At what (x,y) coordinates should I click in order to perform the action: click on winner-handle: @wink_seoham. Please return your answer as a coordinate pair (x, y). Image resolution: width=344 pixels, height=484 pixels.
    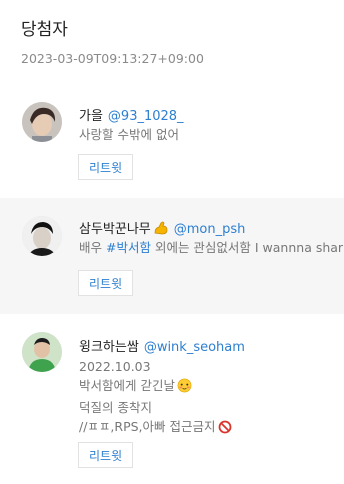
    Looking at the image, I should click on (194, 347).